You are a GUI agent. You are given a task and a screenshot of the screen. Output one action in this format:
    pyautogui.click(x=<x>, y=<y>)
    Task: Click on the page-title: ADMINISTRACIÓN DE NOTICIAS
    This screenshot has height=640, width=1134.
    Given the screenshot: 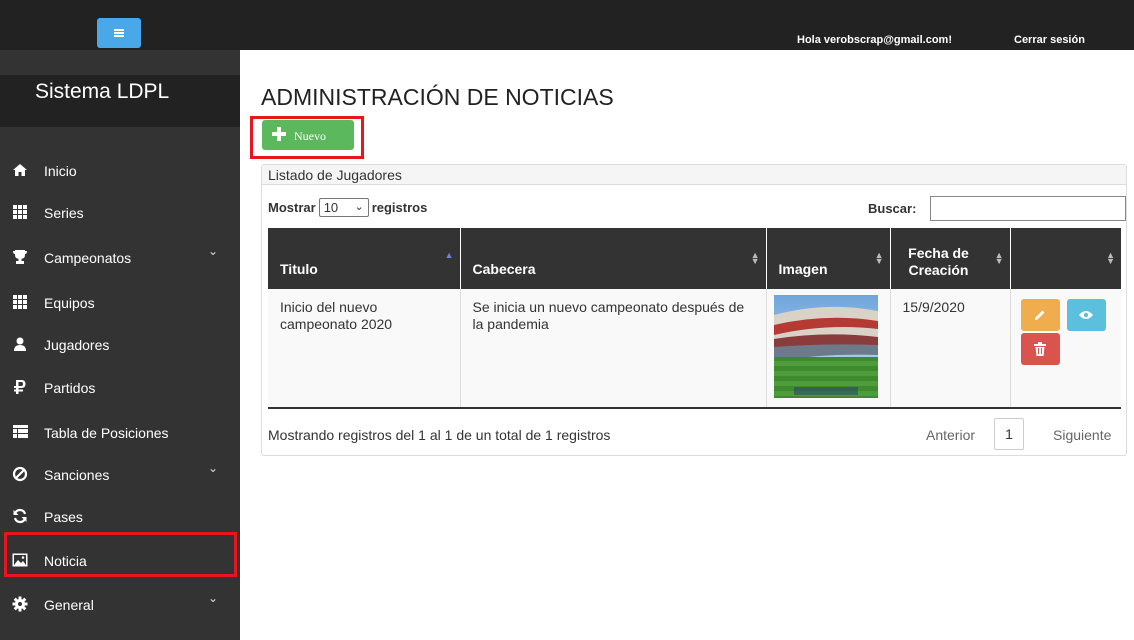 What is the action you would take?
    pyautogui.click(x=437, y=97)
    